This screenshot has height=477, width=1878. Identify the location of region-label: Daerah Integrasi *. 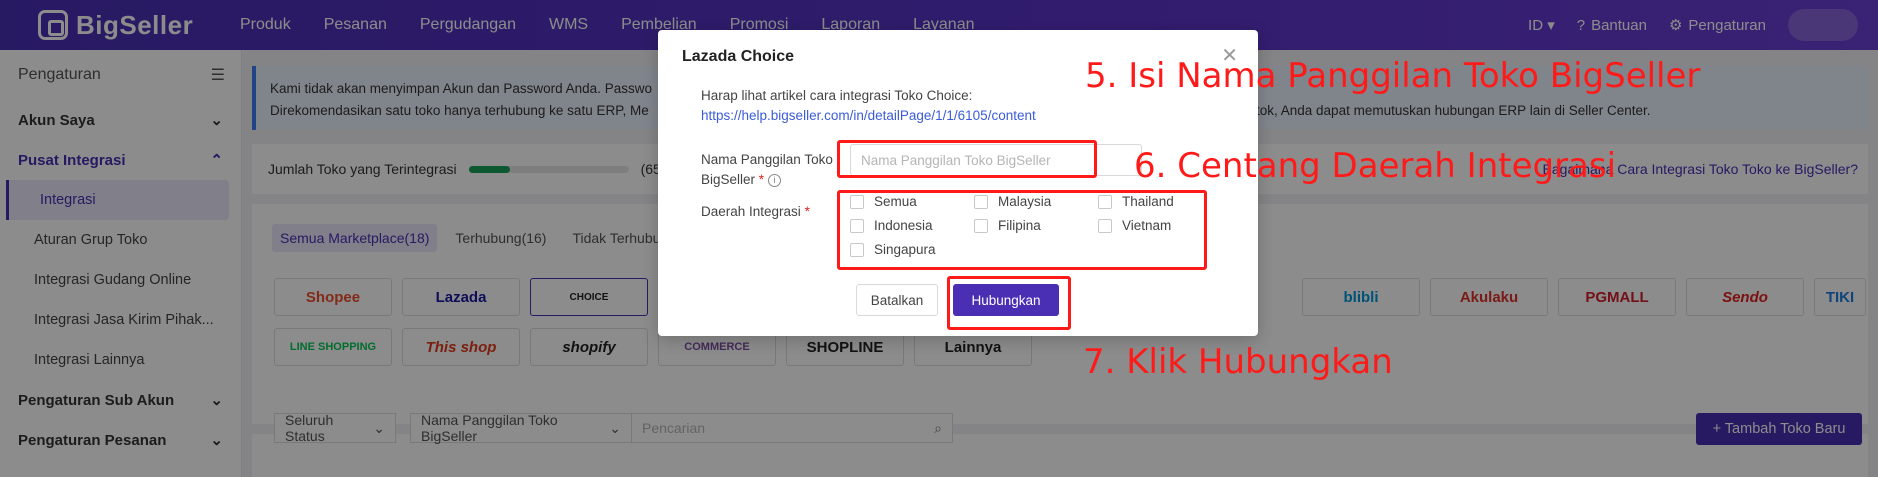
(755, 212).